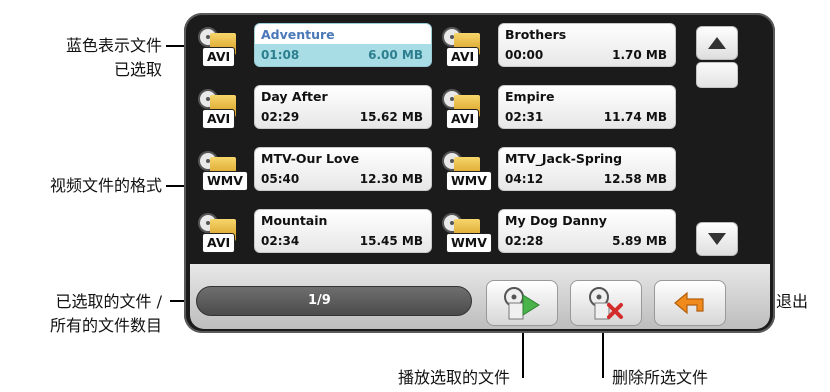  I want to click on file-name: Brothers, so click(536, 34).